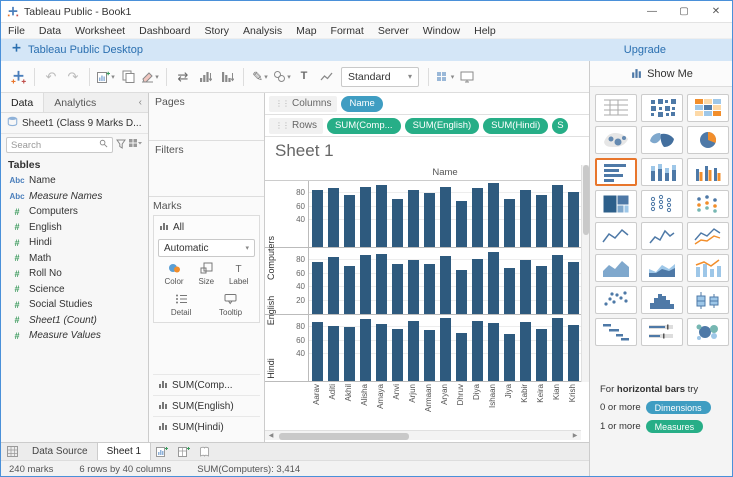 The image size is (733, 477). Describe the element at coordinates (75, 102) in the screenshot. I see `tab-analytics: Analytics` at that location.